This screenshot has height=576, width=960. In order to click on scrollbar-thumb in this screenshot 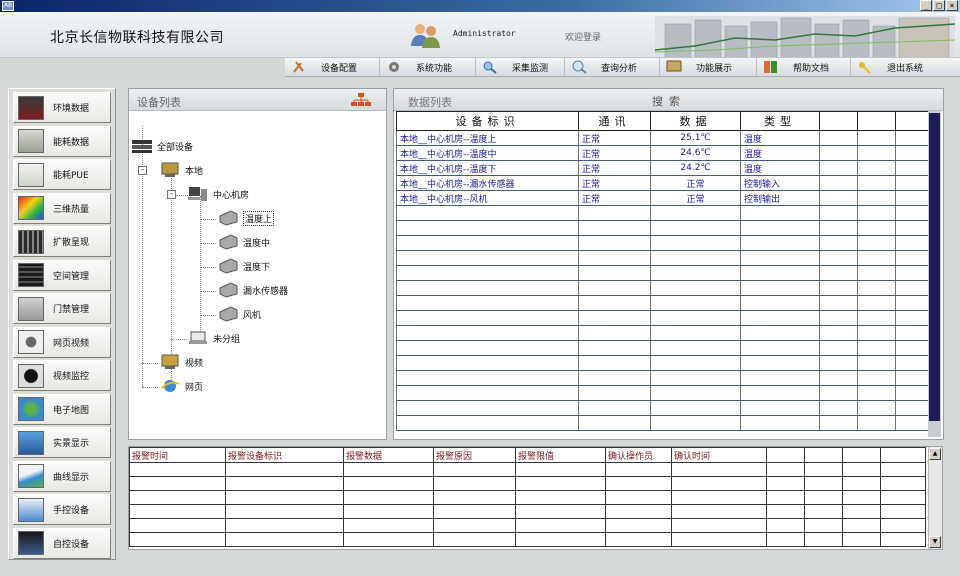, I will do `click(934, 267)`.